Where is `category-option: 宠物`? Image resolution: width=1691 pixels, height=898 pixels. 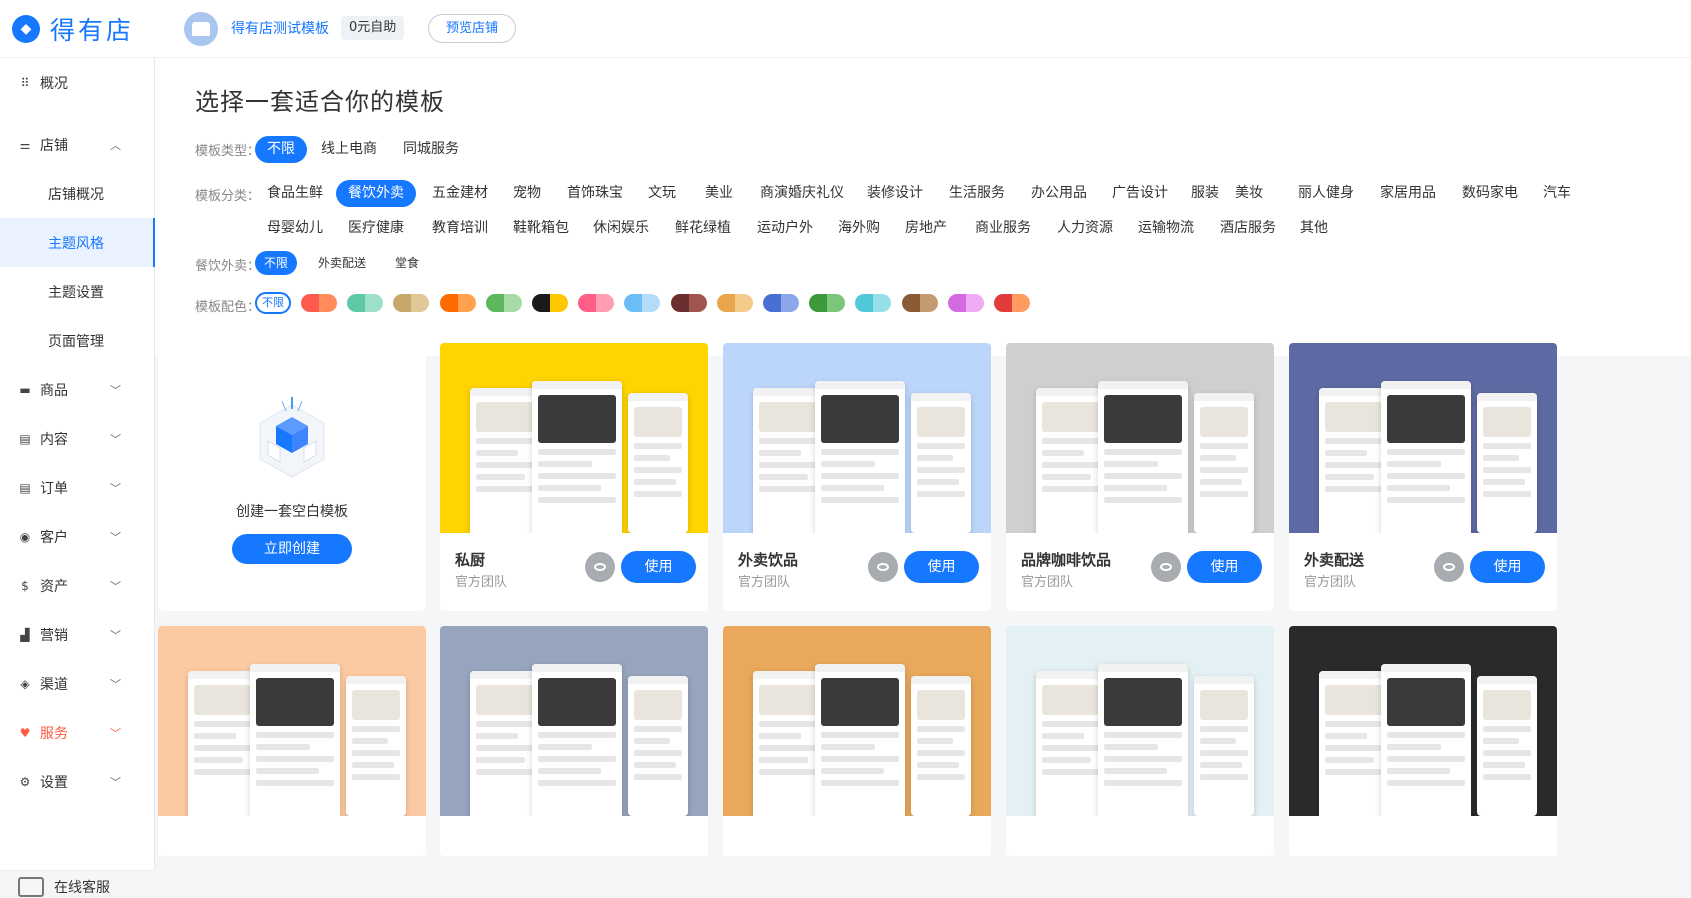
category-option: 宠物 is located at coordinates (527, 193).